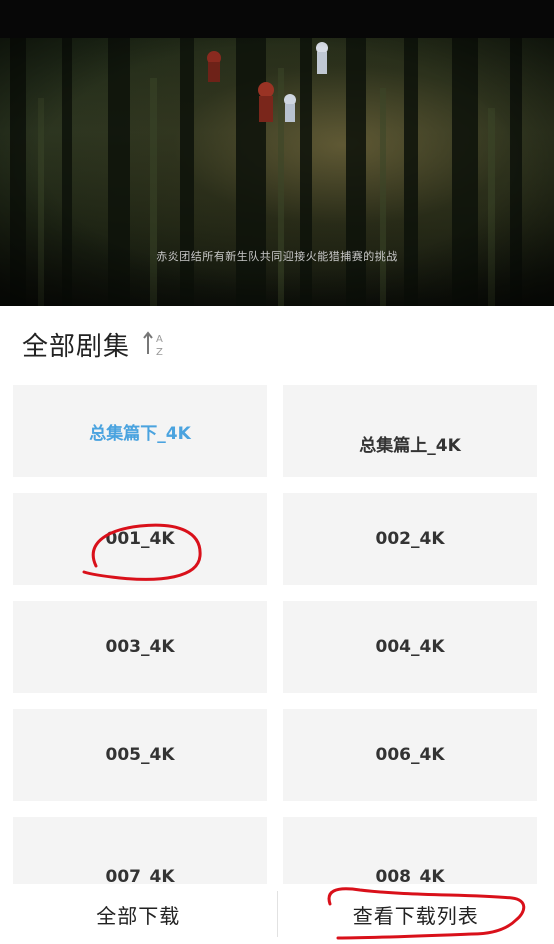  I want to click on episode-tile: 006_4K, so click(410, 755).